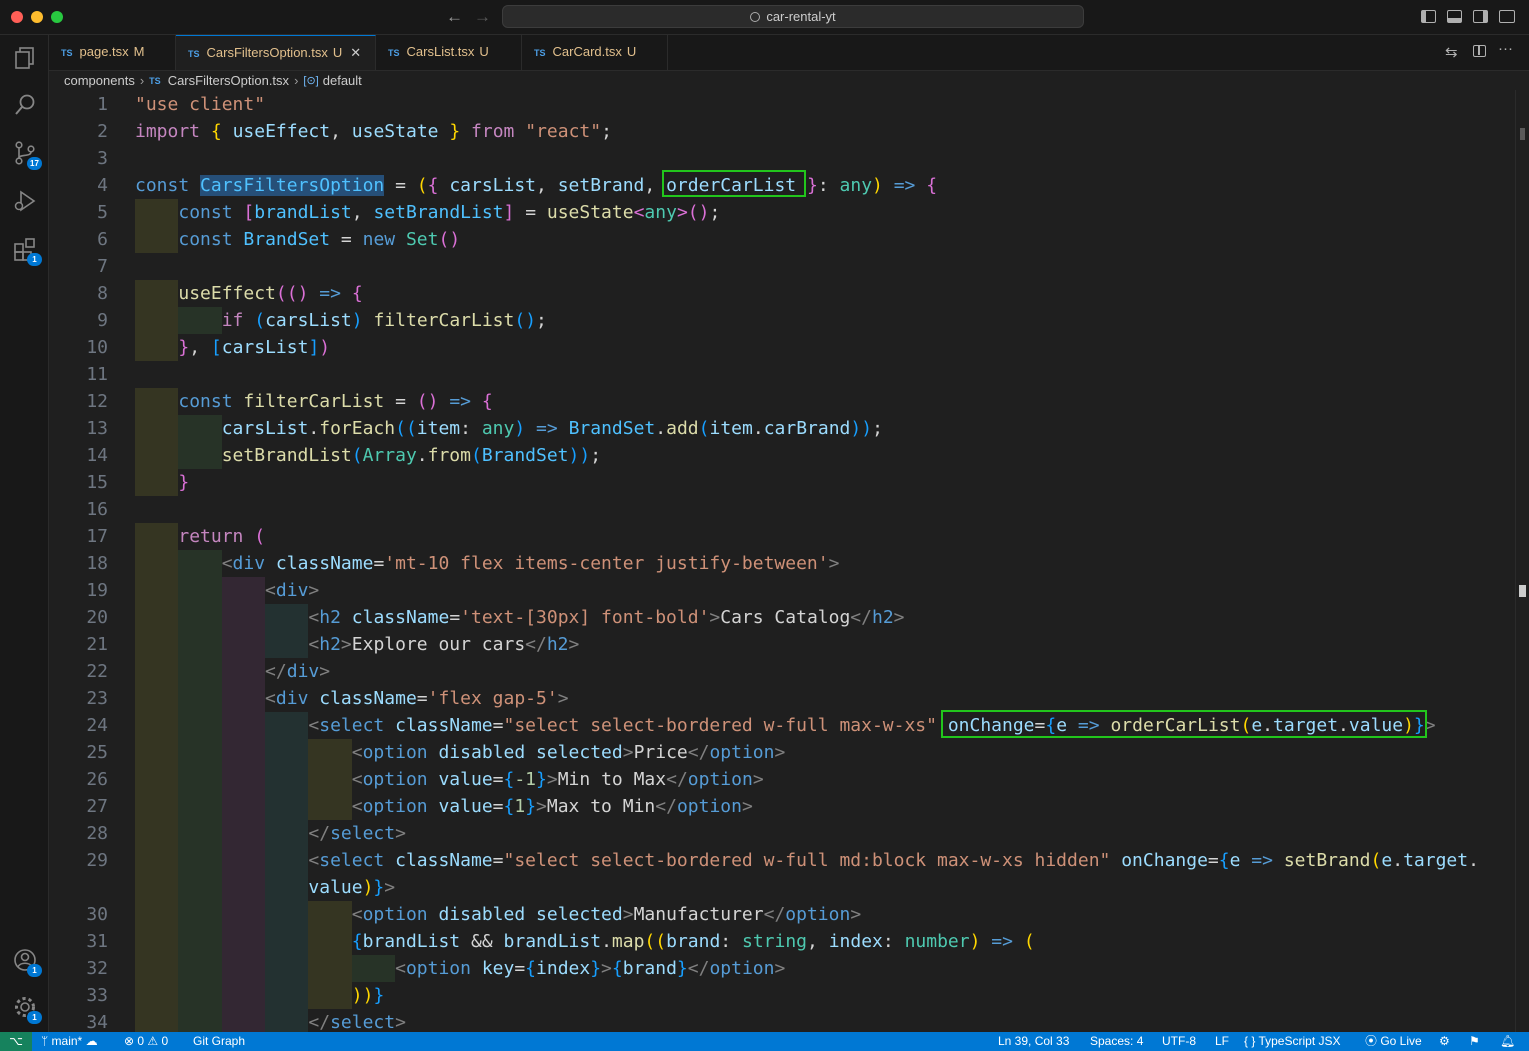 The height and width of the screenshot is (1051, 1529). What do you see at coordinates (1444, 1041) in the screenshot?
I see `copilot-icon: ⚙` at bounding box center [1444, 1041].